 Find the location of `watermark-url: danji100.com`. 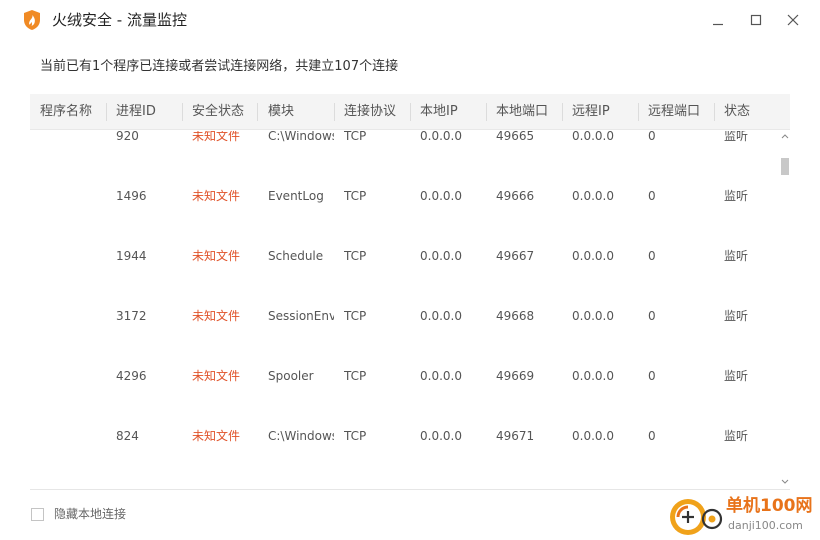

watermark-url: danji100.com is located at coordinates (765, 525).